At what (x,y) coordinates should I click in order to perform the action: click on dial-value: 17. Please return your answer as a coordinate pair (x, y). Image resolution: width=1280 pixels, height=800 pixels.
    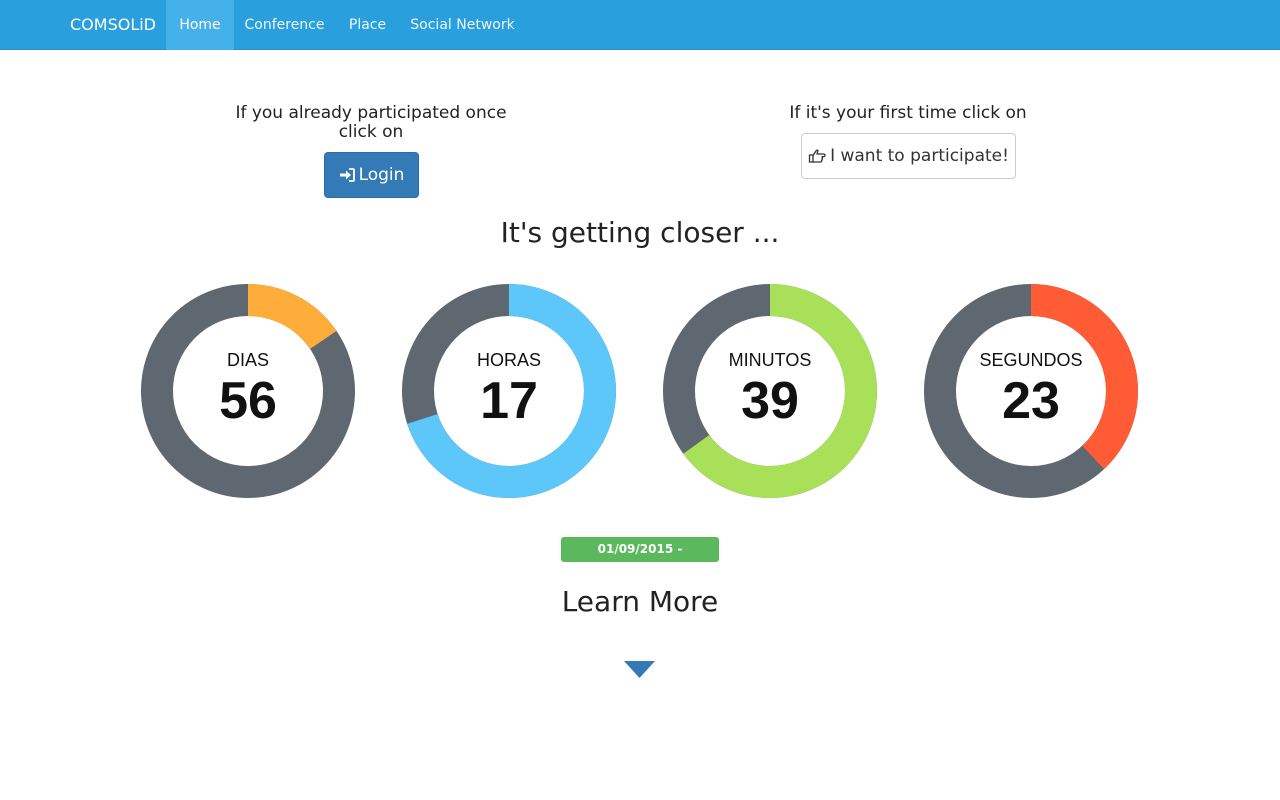
    Looking at the image, I should click on (509, 401).